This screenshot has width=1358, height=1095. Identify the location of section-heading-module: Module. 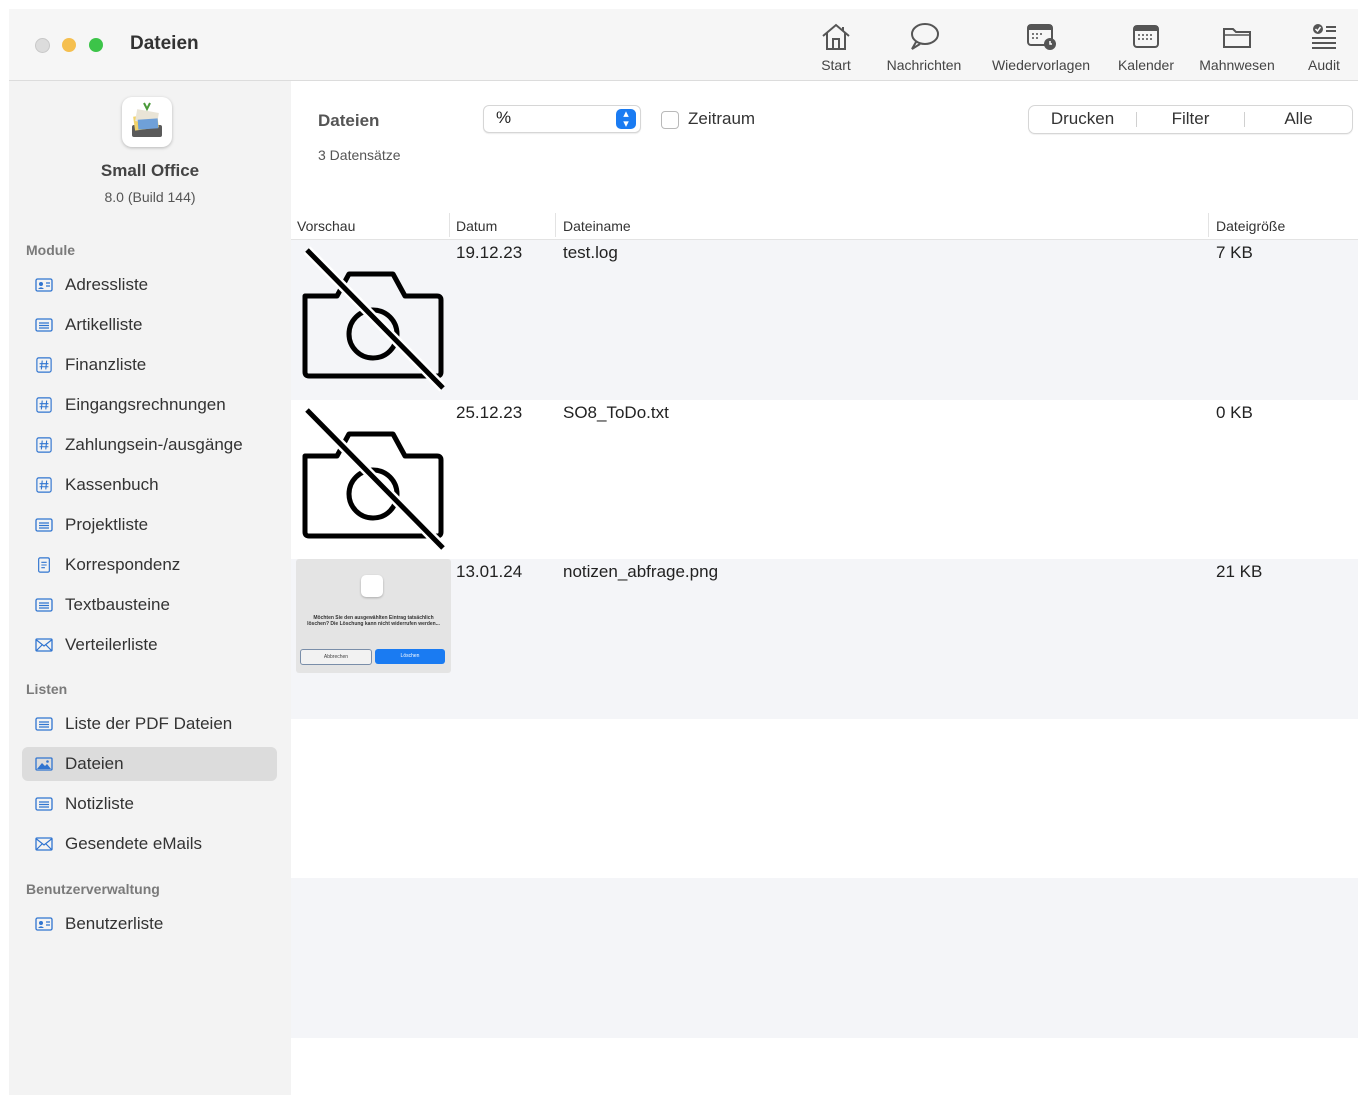
(50, 250).